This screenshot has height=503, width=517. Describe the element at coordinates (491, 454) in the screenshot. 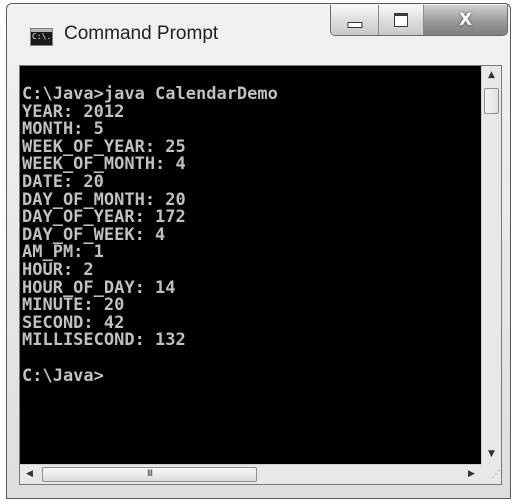

I see `scroll-down-icon: ▼` at that location.